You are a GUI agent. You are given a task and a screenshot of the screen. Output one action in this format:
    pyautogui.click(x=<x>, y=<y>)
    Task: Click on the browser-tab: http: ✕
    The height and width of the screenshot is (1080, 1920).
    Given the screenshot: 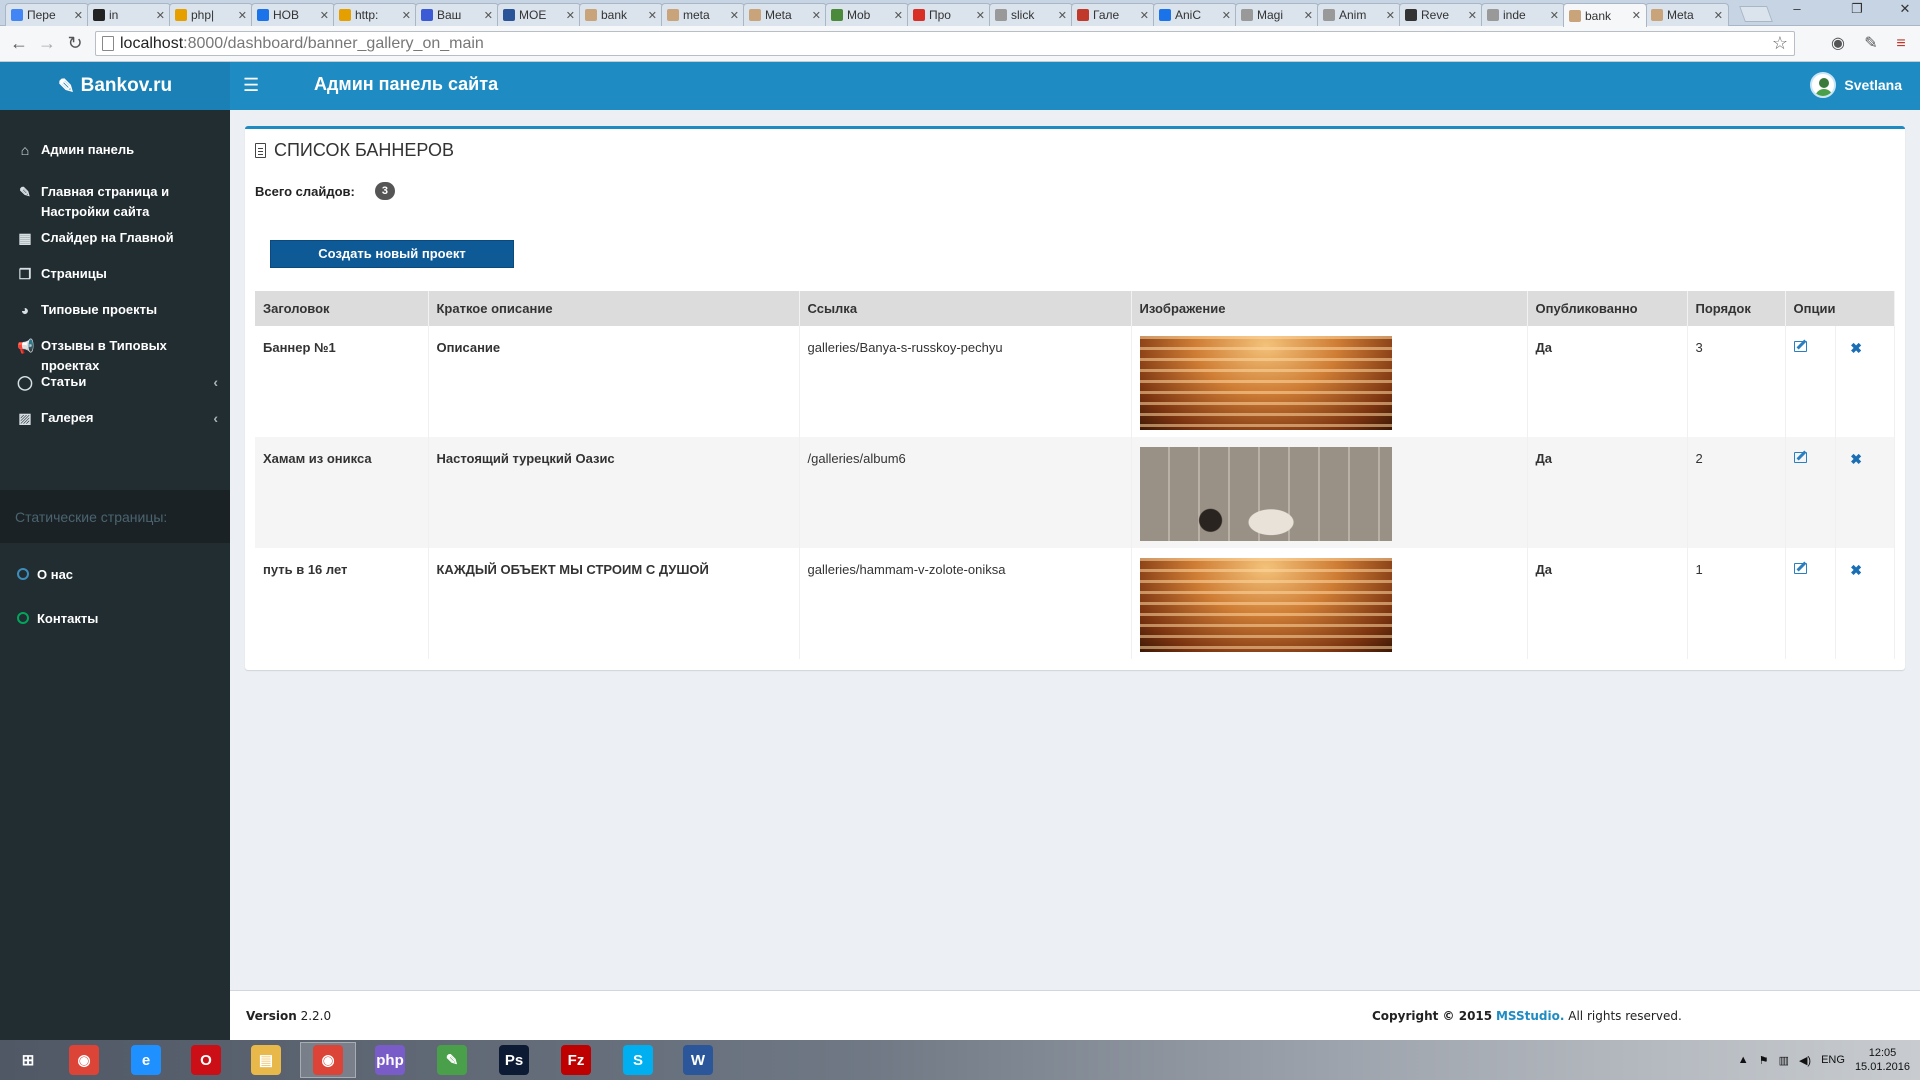 What is the action you would take?
    pyautogui.click(x=375, y=14)
    